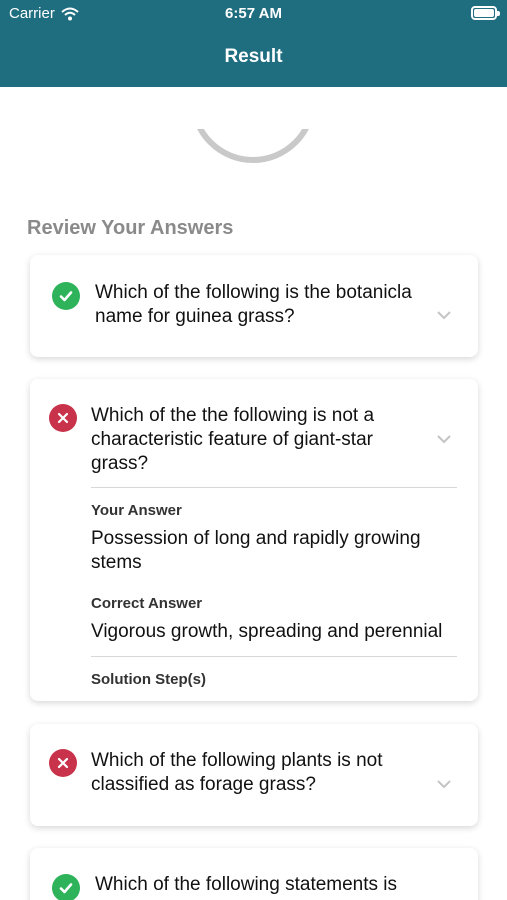 This screenshot has height=900, width=507. What do you see at coordinates (148, 679) in the screenshot?
I see `solution-steps-label: Solution Step(s)` at bounding box center [148, 679].